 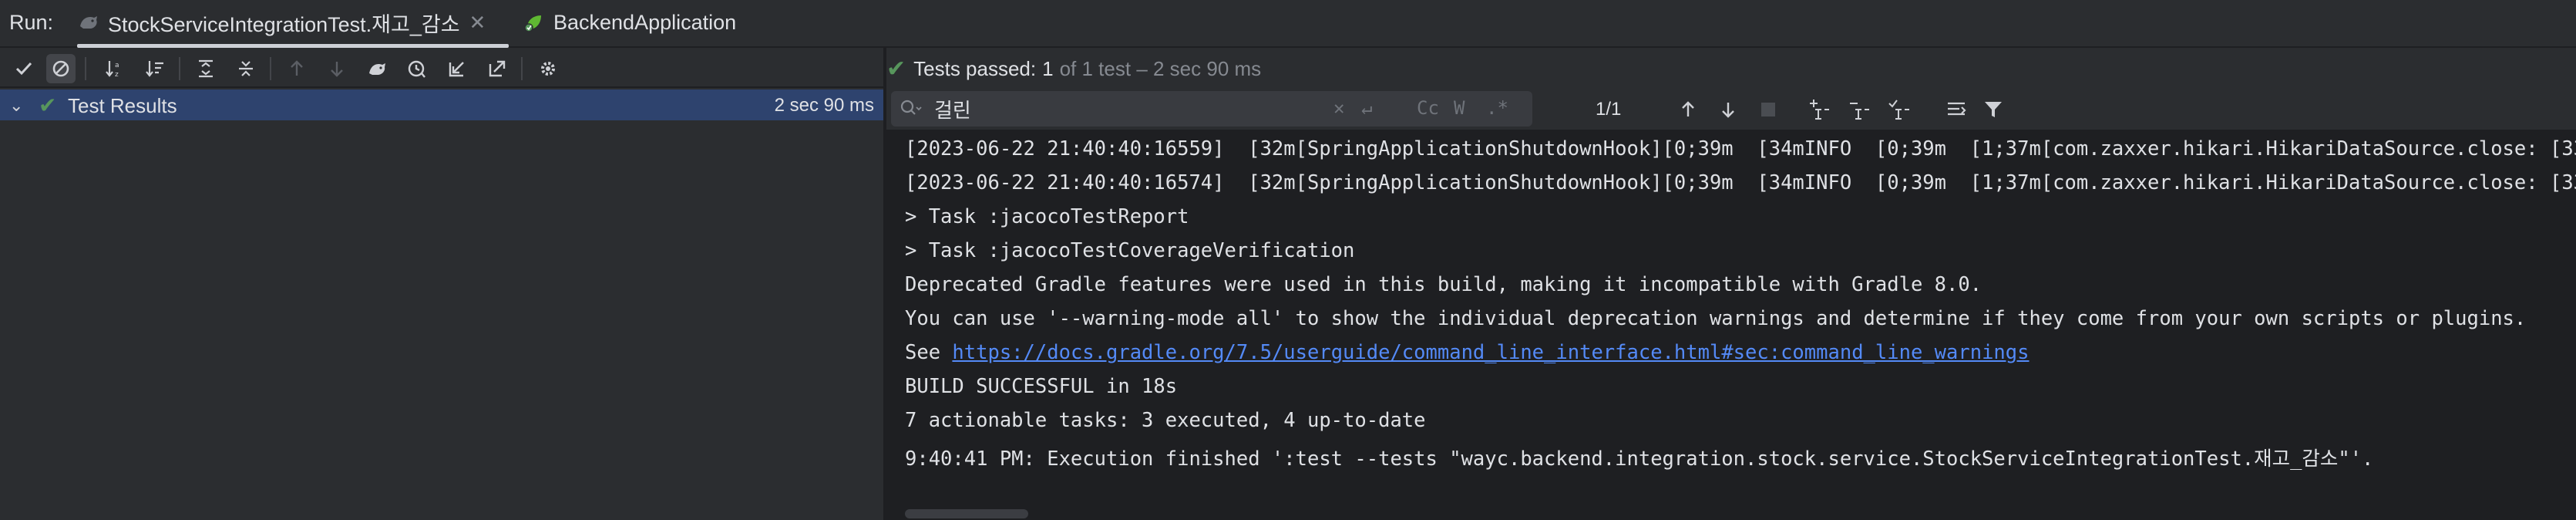 I want to click on svg-text: z, so click(x=117, y=75).